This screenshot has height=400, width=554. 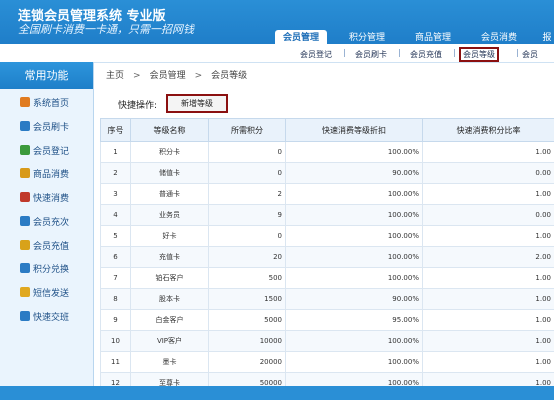 What do you see at coordinates (354, 299) in the screenshot?
I see `cell-discount: 90.00%` at bounding box center [354, 299].